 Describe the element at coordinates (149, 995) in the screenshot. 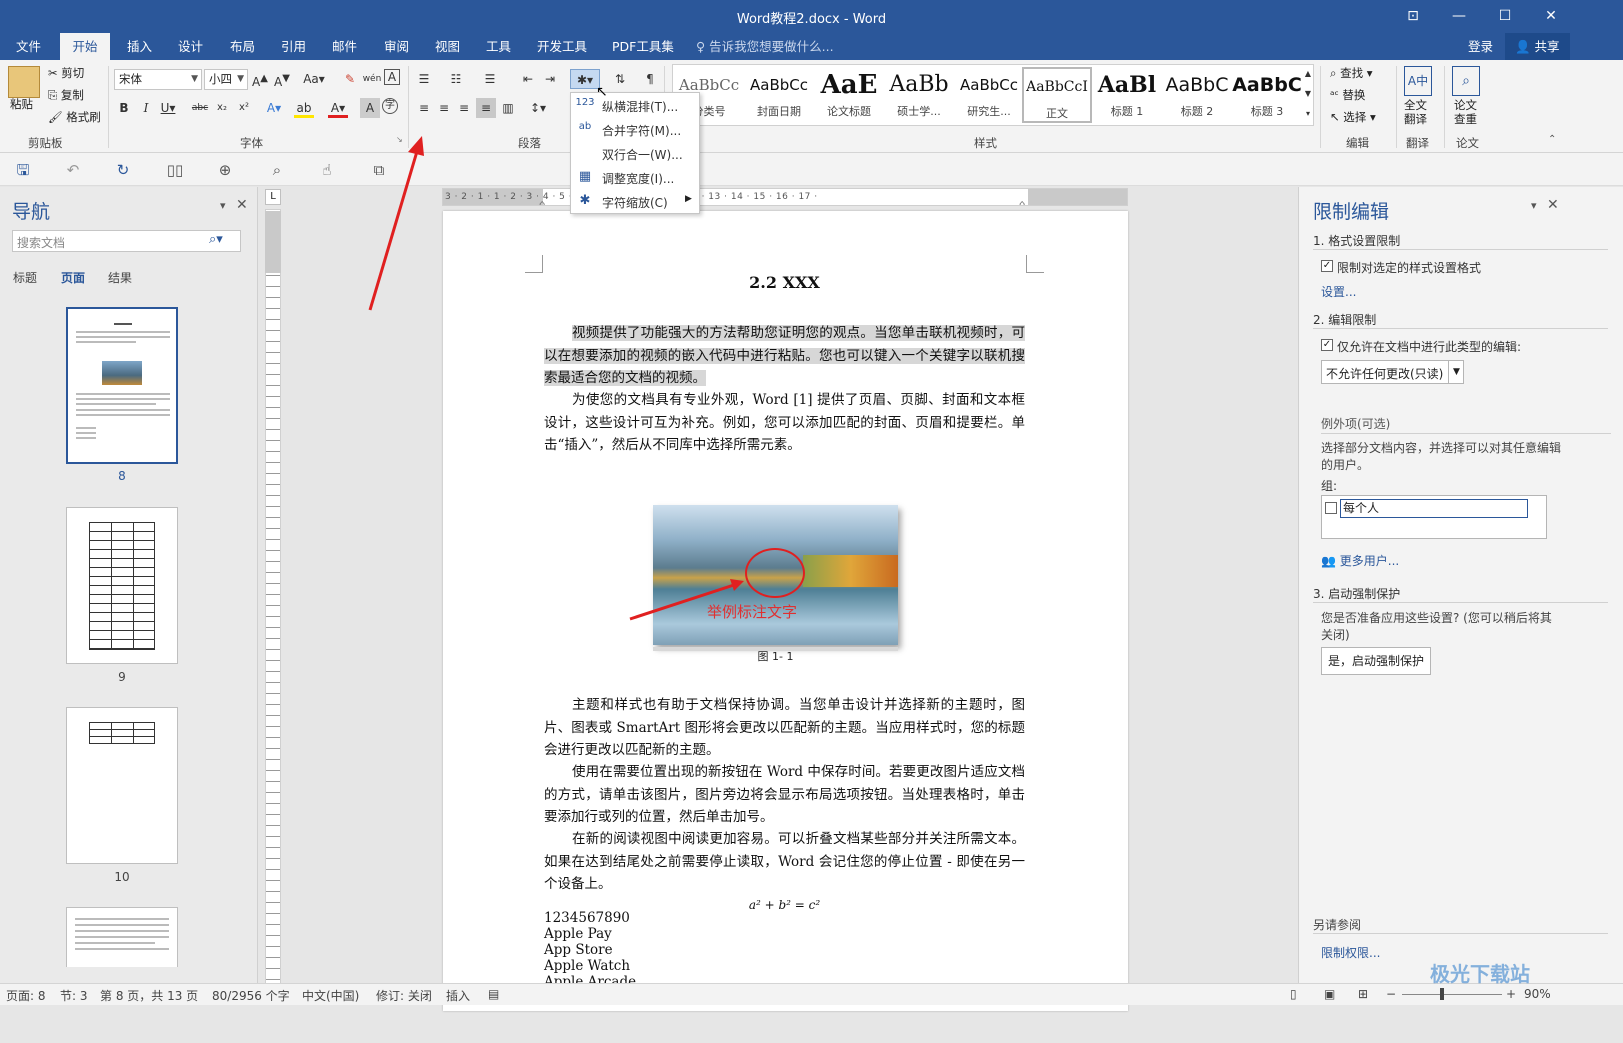

I see `status-page-count: 第 8 页，共 13 页` at that location.